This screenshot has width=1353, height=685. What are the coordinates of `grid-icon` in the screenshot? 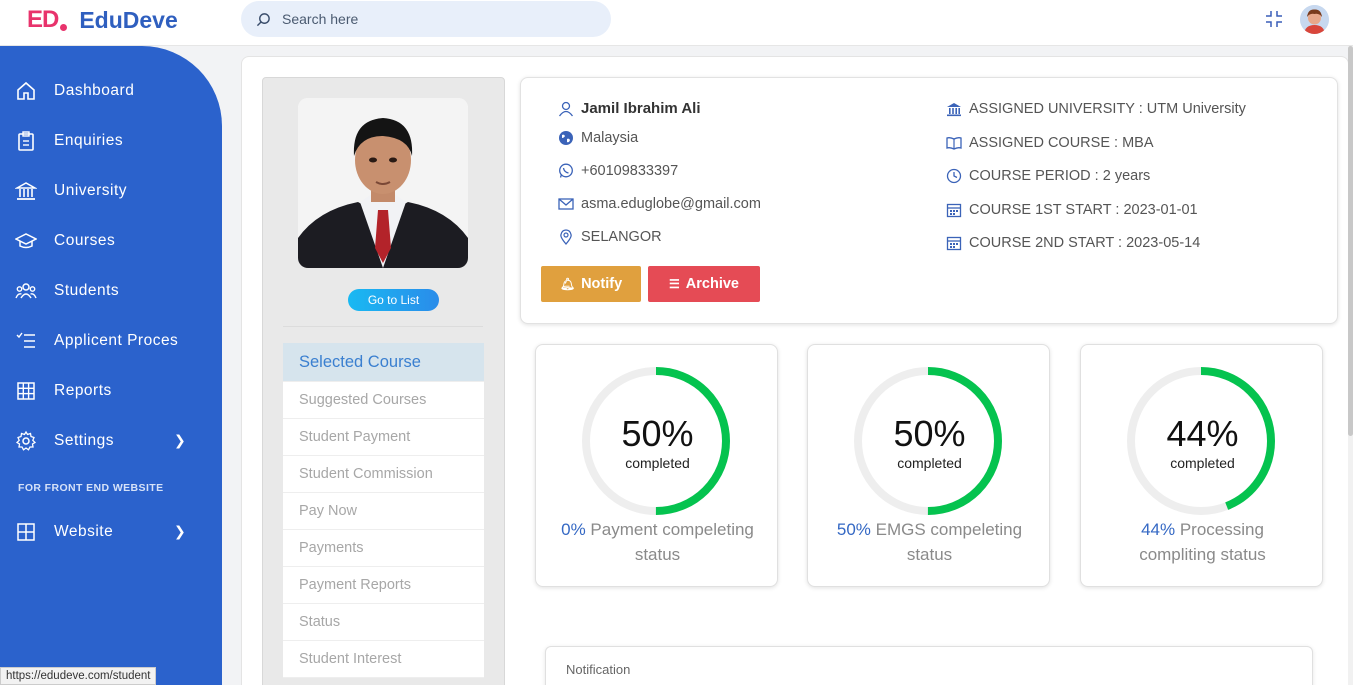 It's located at (26, 391).